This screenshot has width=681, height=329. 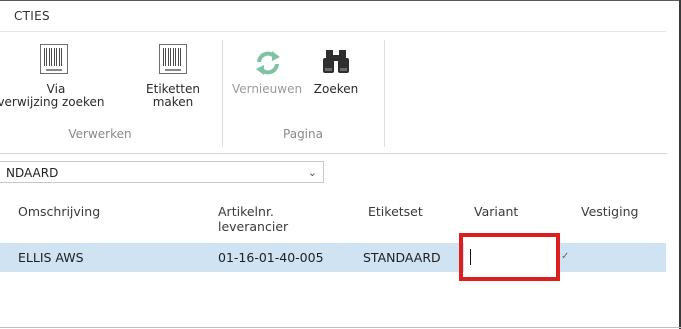 I want to click on column-header-label: leverancier, so click(x=253, y=226).